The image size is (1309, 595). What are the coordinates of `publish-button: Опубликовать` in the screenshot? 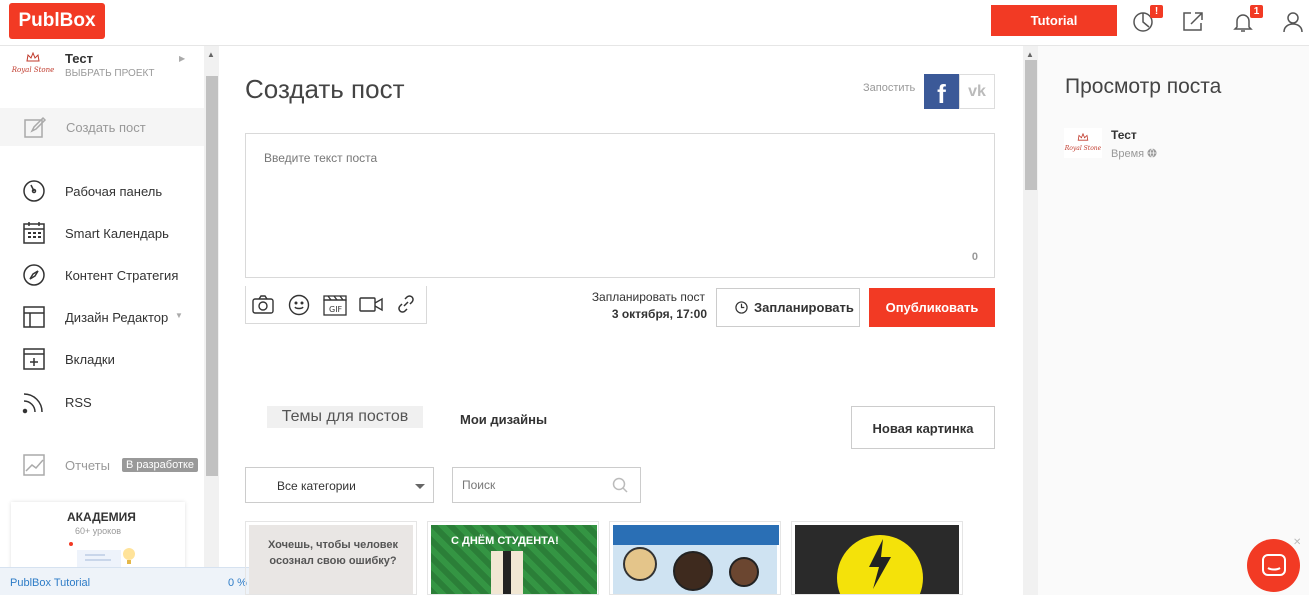 It's located at (932, 307).